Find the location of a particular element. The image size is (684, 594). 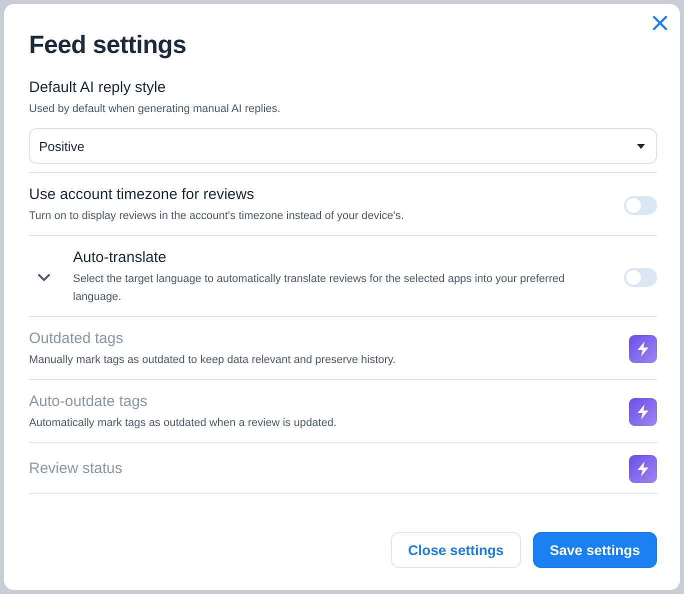

setting-title: Use account timezone for reviews is located at coordinates (142, 195).